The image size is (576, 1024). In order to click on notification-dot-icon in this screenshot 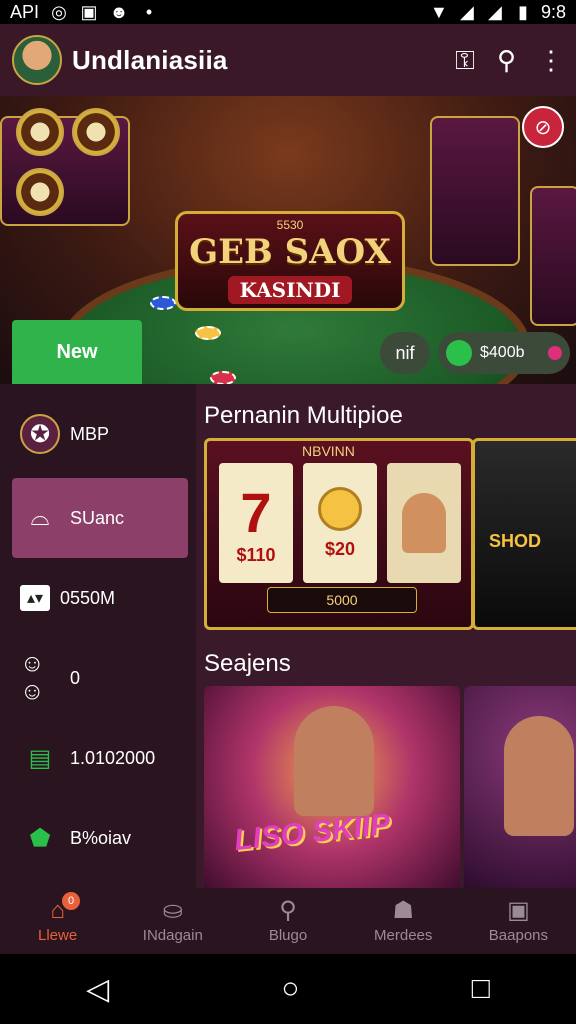, I will do `click(555, 353)`.